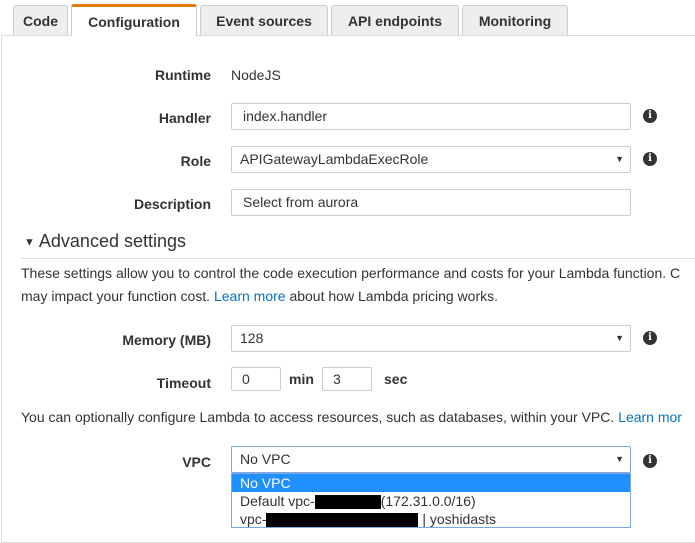 The height and width of the screenshot is (543, 695). What do you see at coordinates (264, 20) in the screenshot?
I see `tab-event-sources: Event sources` at bounding box center [264, 20].